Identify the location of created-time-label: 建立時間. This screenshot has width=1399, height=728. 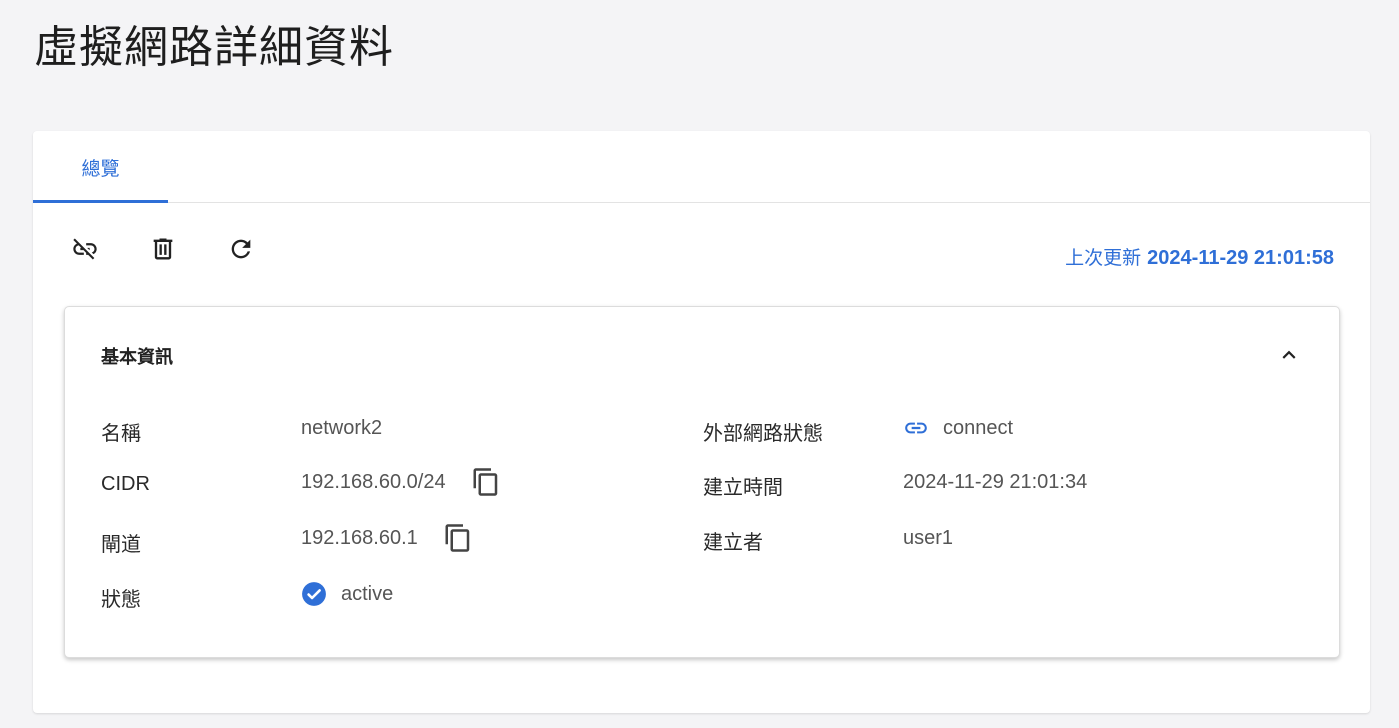
(743, 488).